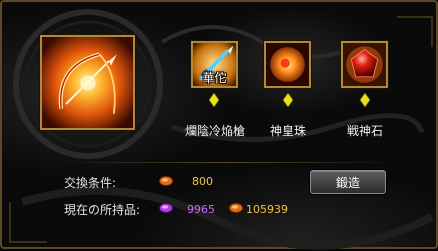 This screenshot has width=438, height=251. Describe the element at coordinates (214, 78) in the screenshot. I see `material-overlay-label: 華佗` at that location.